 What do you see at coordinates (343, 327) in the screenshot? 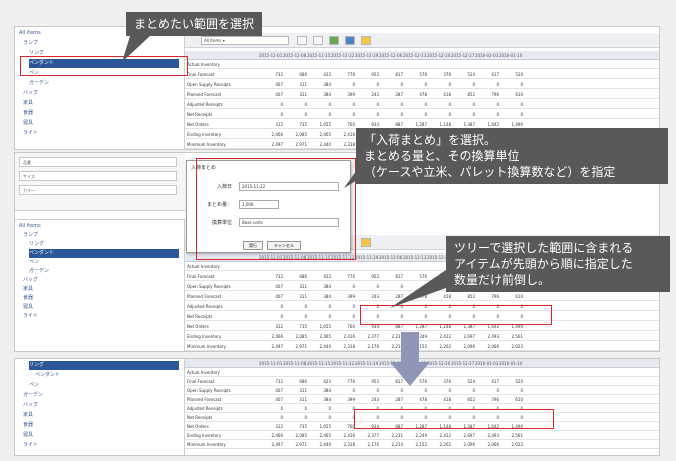
I see `grid-cell: 760` at bounding box center [343, 327].